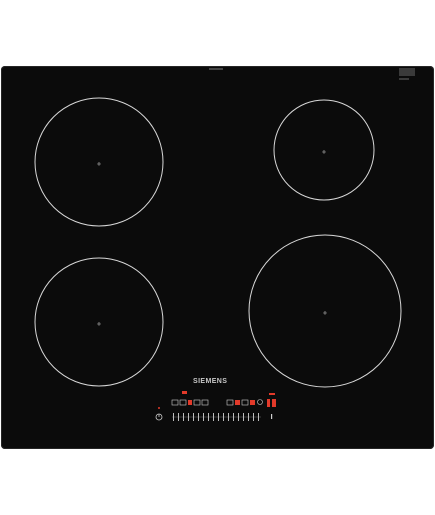  Describe the element at coordinates (215, 406) in the screenshot. I see `control-panel` at that location.